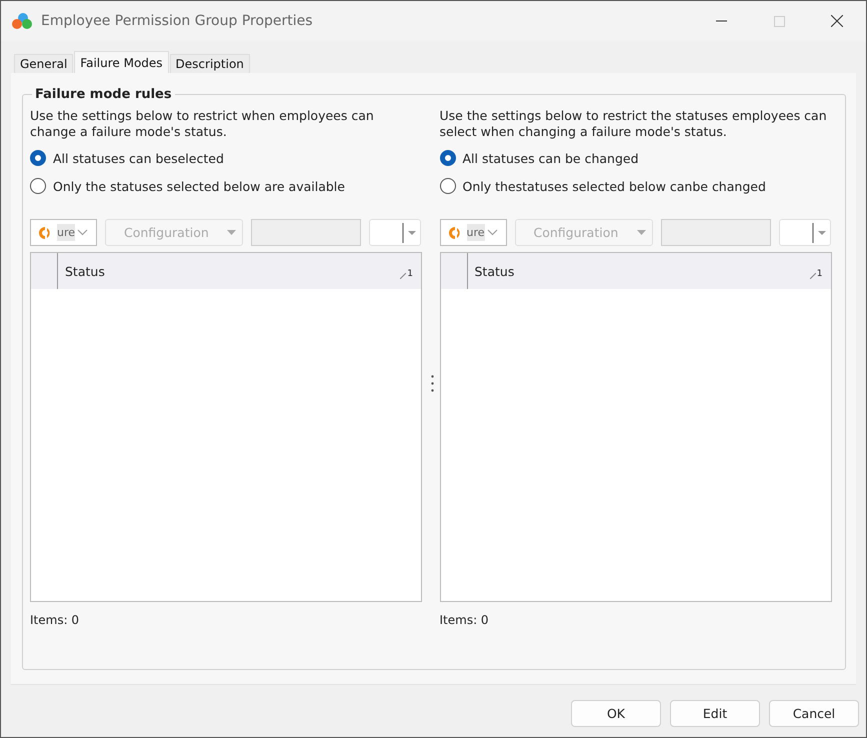 The height and width of the screenshot is (738, 867). I want to click on window-title: Employee Permission Group Properties, so click(177, 21).